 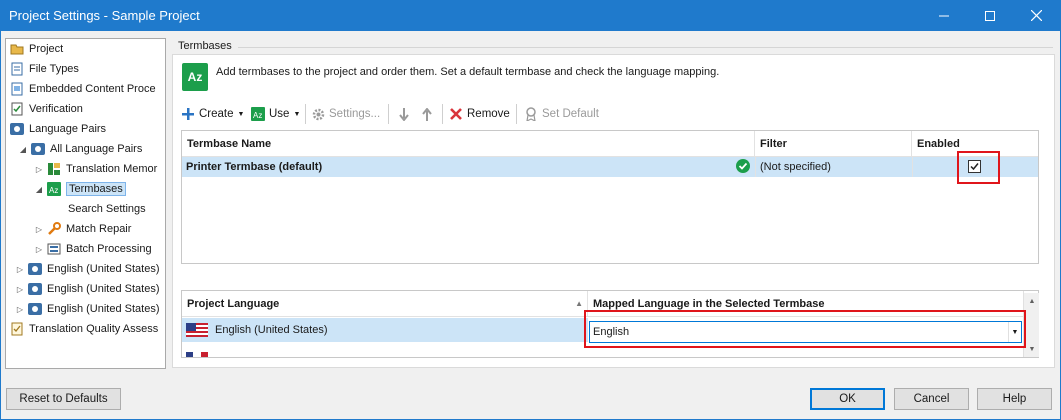 I want to click on language-pairs-icon, so click(x=17, y=129).